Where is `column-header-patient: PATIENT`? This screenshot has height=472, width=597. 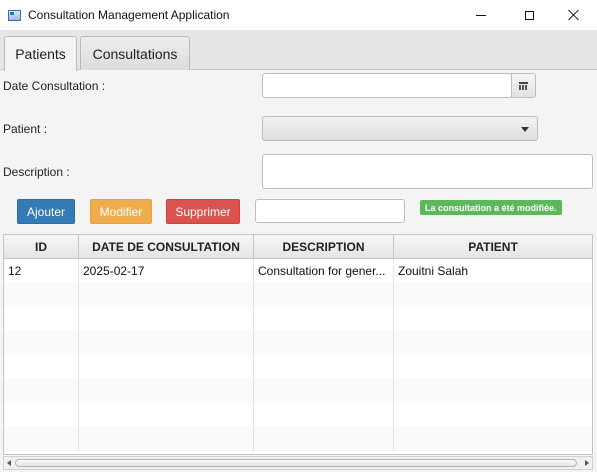 column-header-patient: PATIENT is located at coordinates (493, 246).